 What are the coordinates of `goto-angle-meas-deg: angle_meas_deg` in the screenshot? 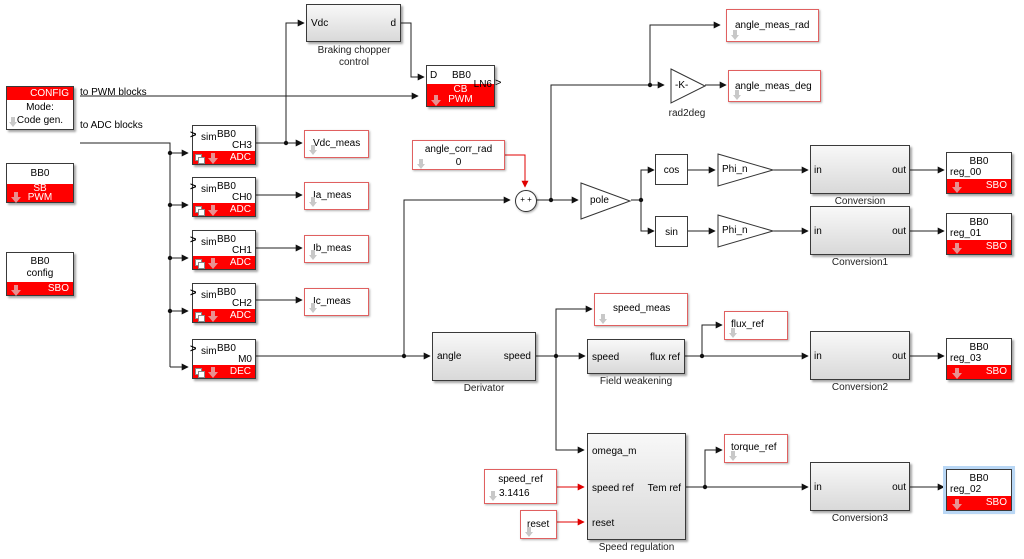 It's located at (774, 86).